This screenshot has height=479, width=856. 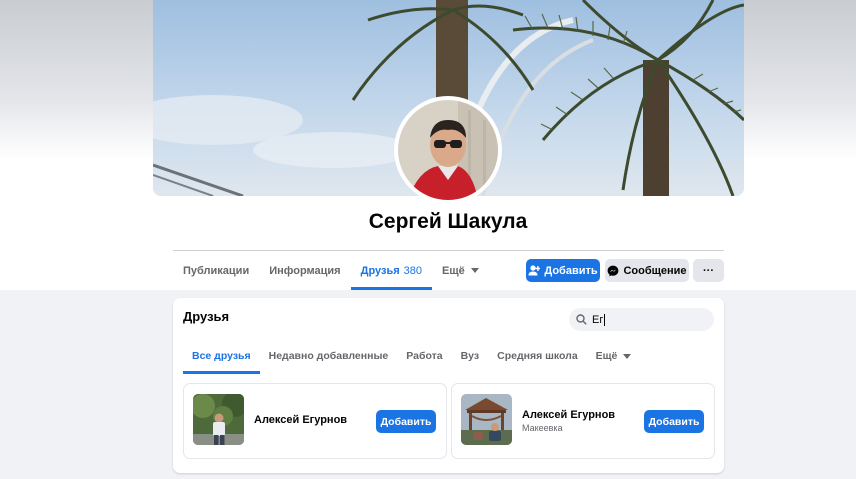 I want to click on tab-work: Работа, so click(x=424, y=356).